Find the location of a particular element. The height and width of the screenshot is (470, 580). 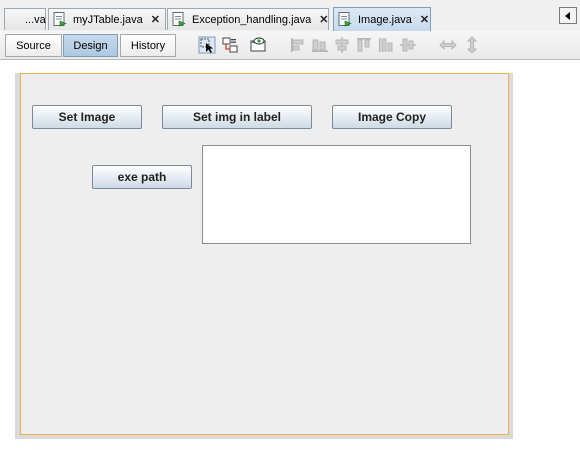

tab-history: History is located at coordinates (148, 45).